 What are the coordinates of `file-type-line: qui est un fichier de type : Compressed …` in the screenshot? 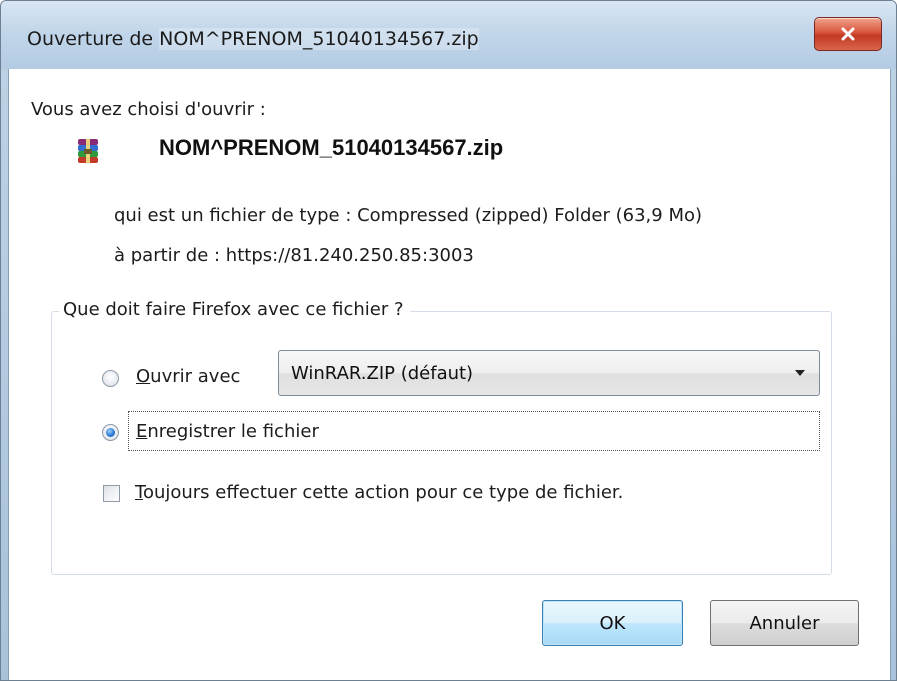 It's located at (408, 215).